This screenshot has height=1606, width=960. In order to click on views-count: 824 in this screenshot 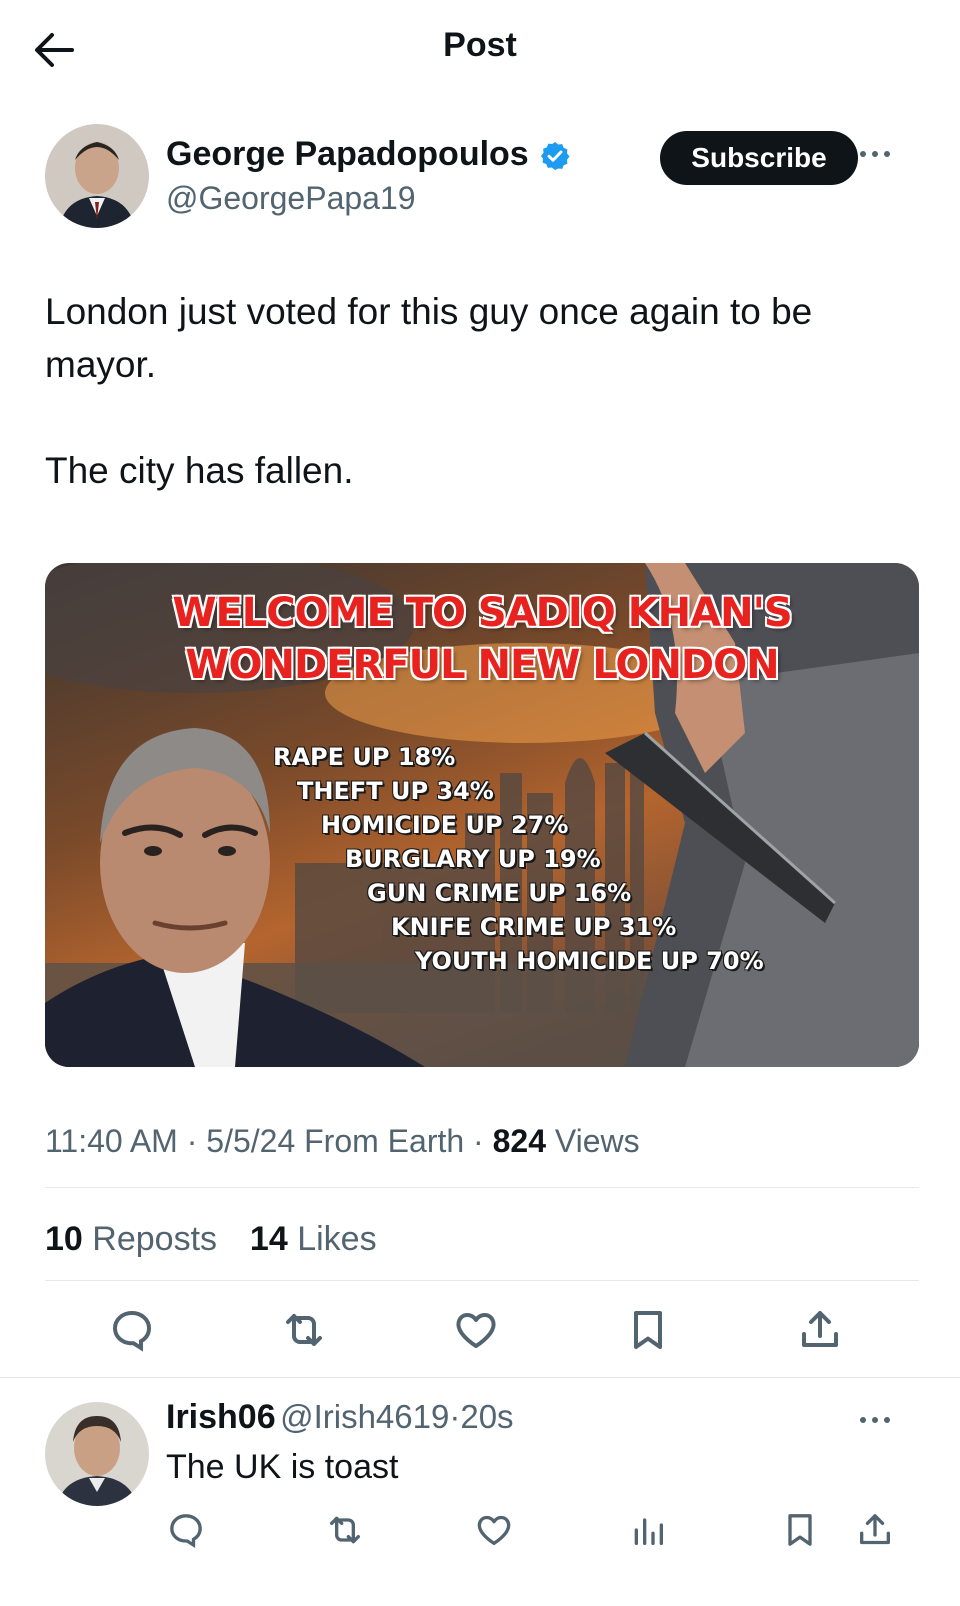, I will do `click(519, 1141)`.